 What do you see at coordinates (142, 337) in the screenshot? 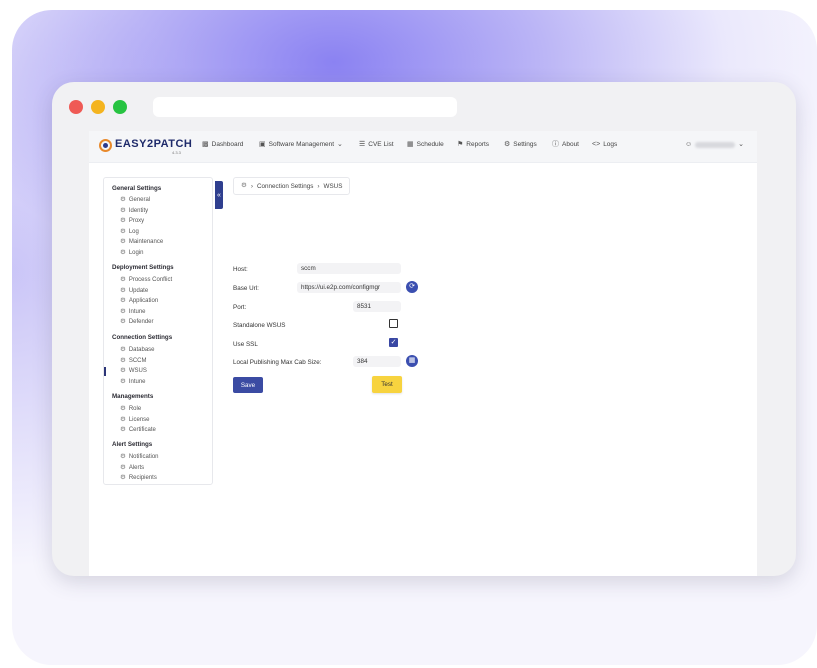
I see `sidebar-section-connection: Connection Settings` at bounding box center [142, 337].